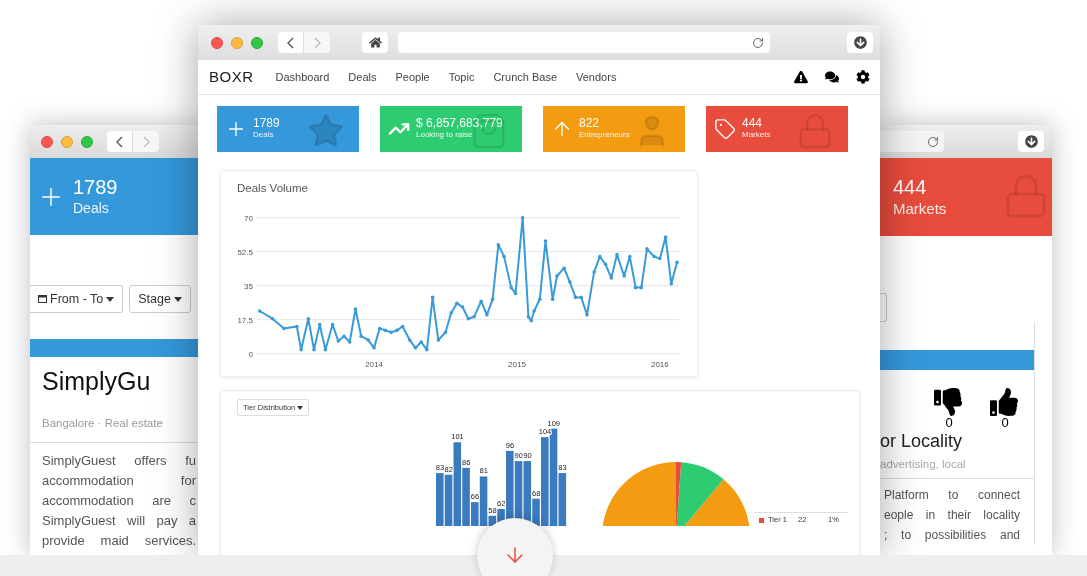  I want to click on stat-value: $ 6,857,683,779, so click(459, 123).